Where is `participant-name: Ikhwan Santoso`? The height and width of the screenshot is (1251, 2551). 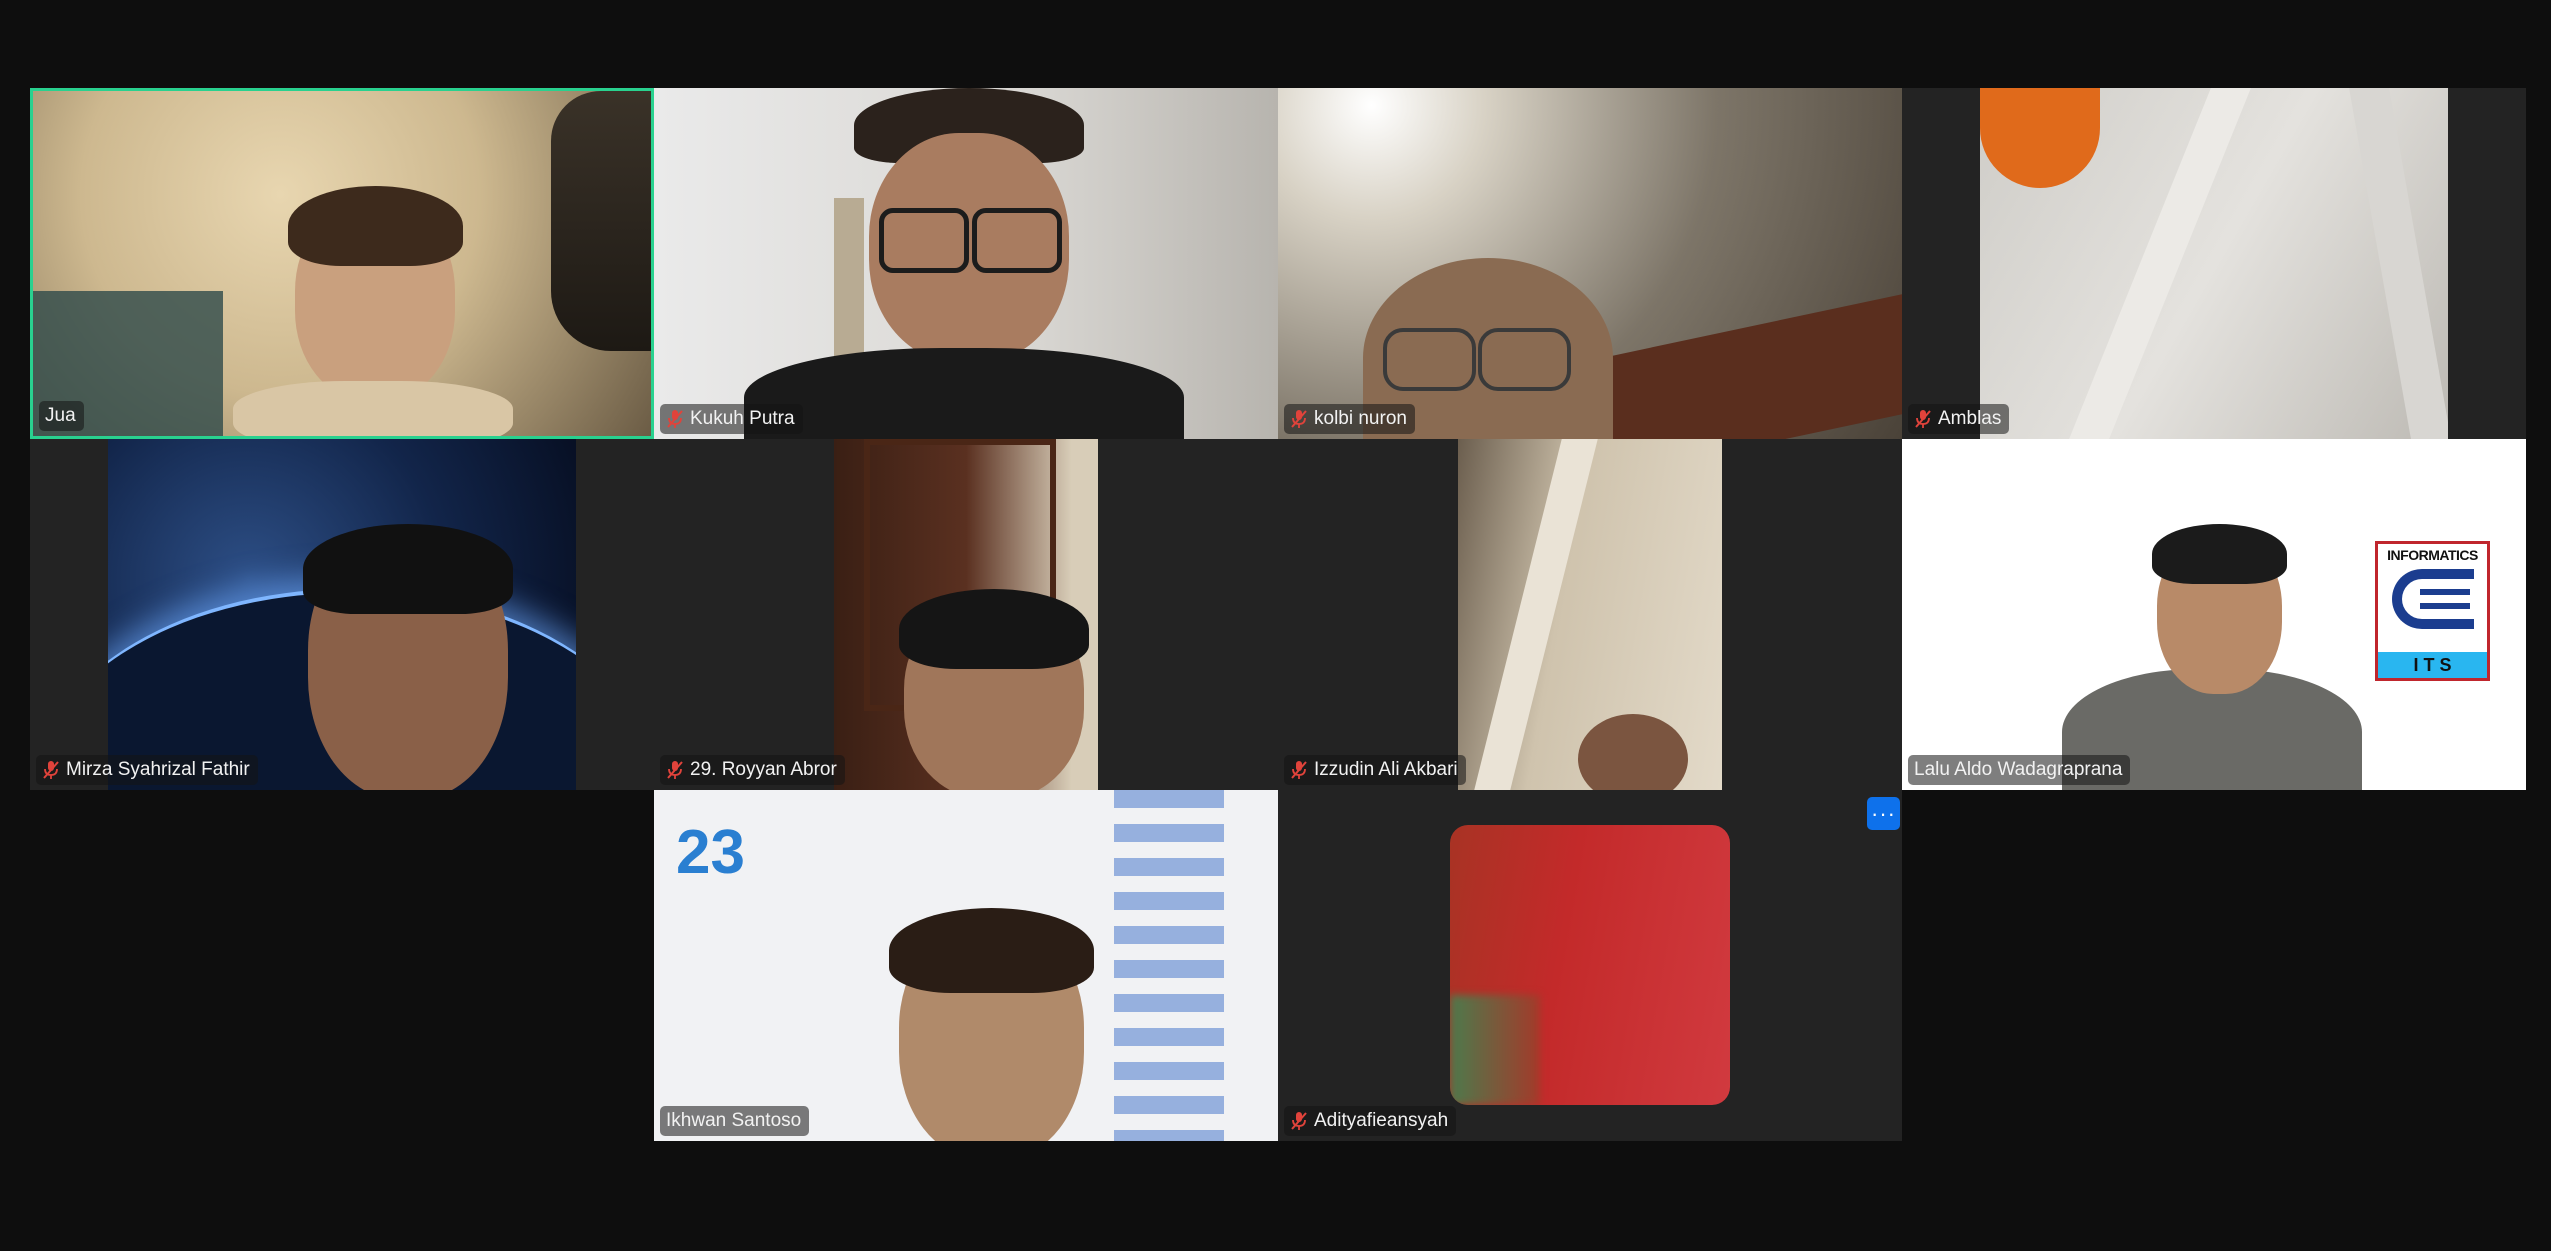 participant-name: Ikhwan Santoso is located at coordinates (734, 1120).